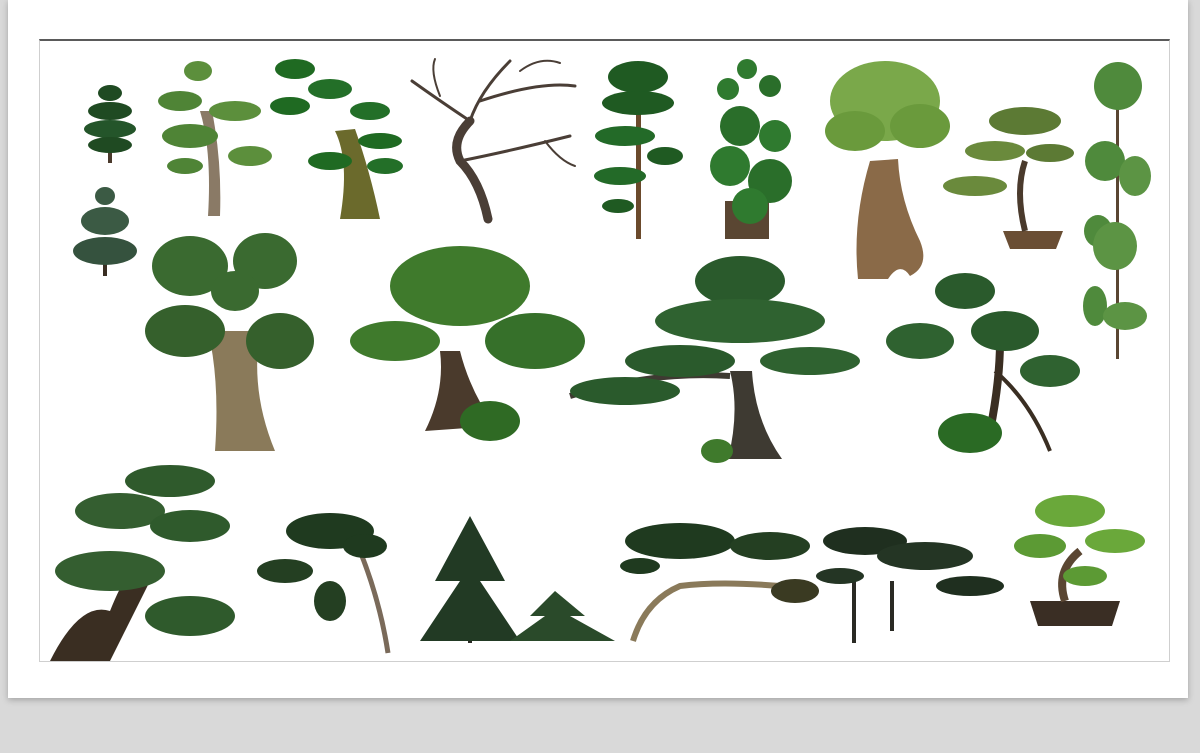 Image resolution: width=1200 pixels, height=753 pixels. I want to click on large-bonsai-tree-icon, so click(467, 343).